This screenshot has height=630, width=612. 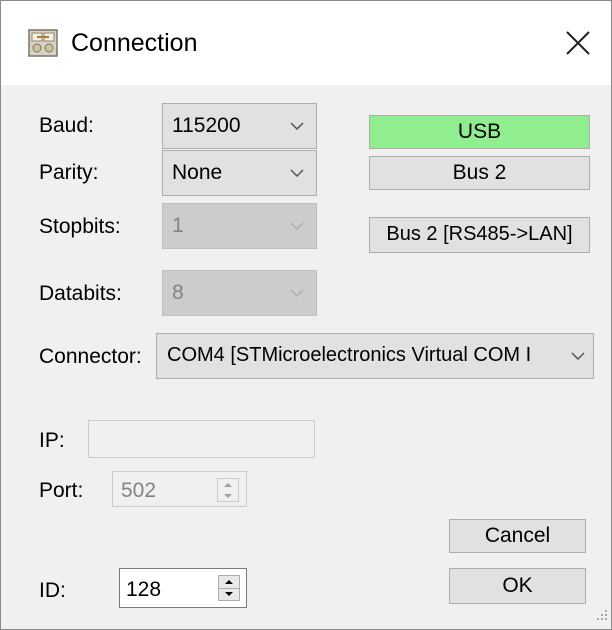 I want to click on id-spinbox: 128, so click(x=183, y=588).